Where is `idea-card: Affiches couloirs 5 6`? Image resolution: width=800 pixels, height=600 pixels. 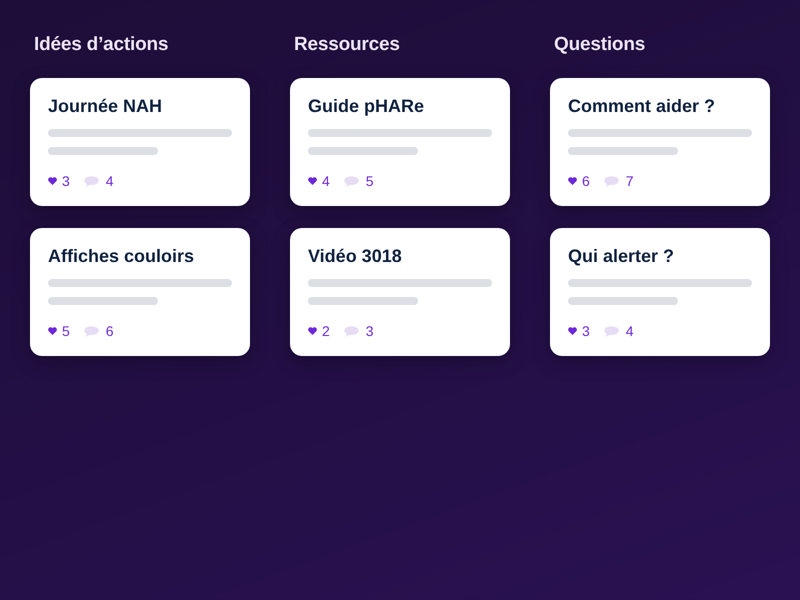
idea-card: Affiches couloirs 5 6 is located at coordinates (140, 292).